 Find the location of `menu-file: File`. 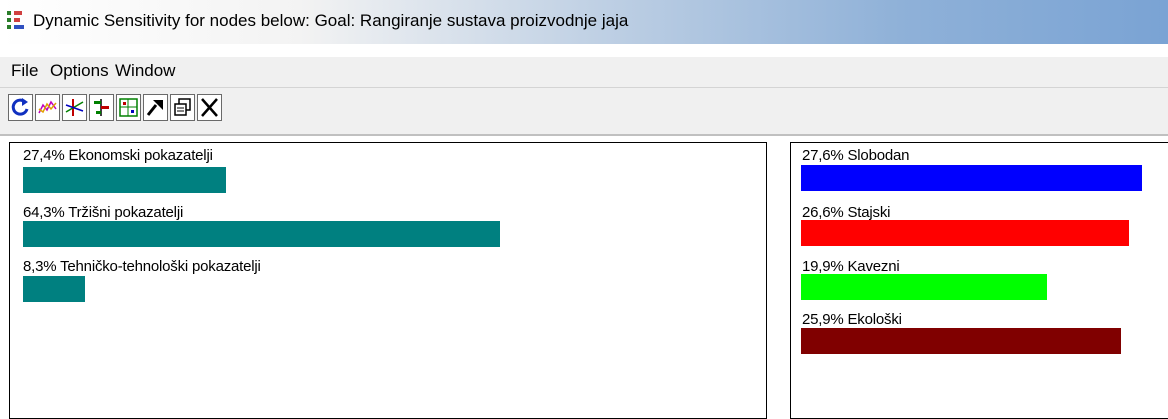

menu-file: File is located at coordinates (24, 71).